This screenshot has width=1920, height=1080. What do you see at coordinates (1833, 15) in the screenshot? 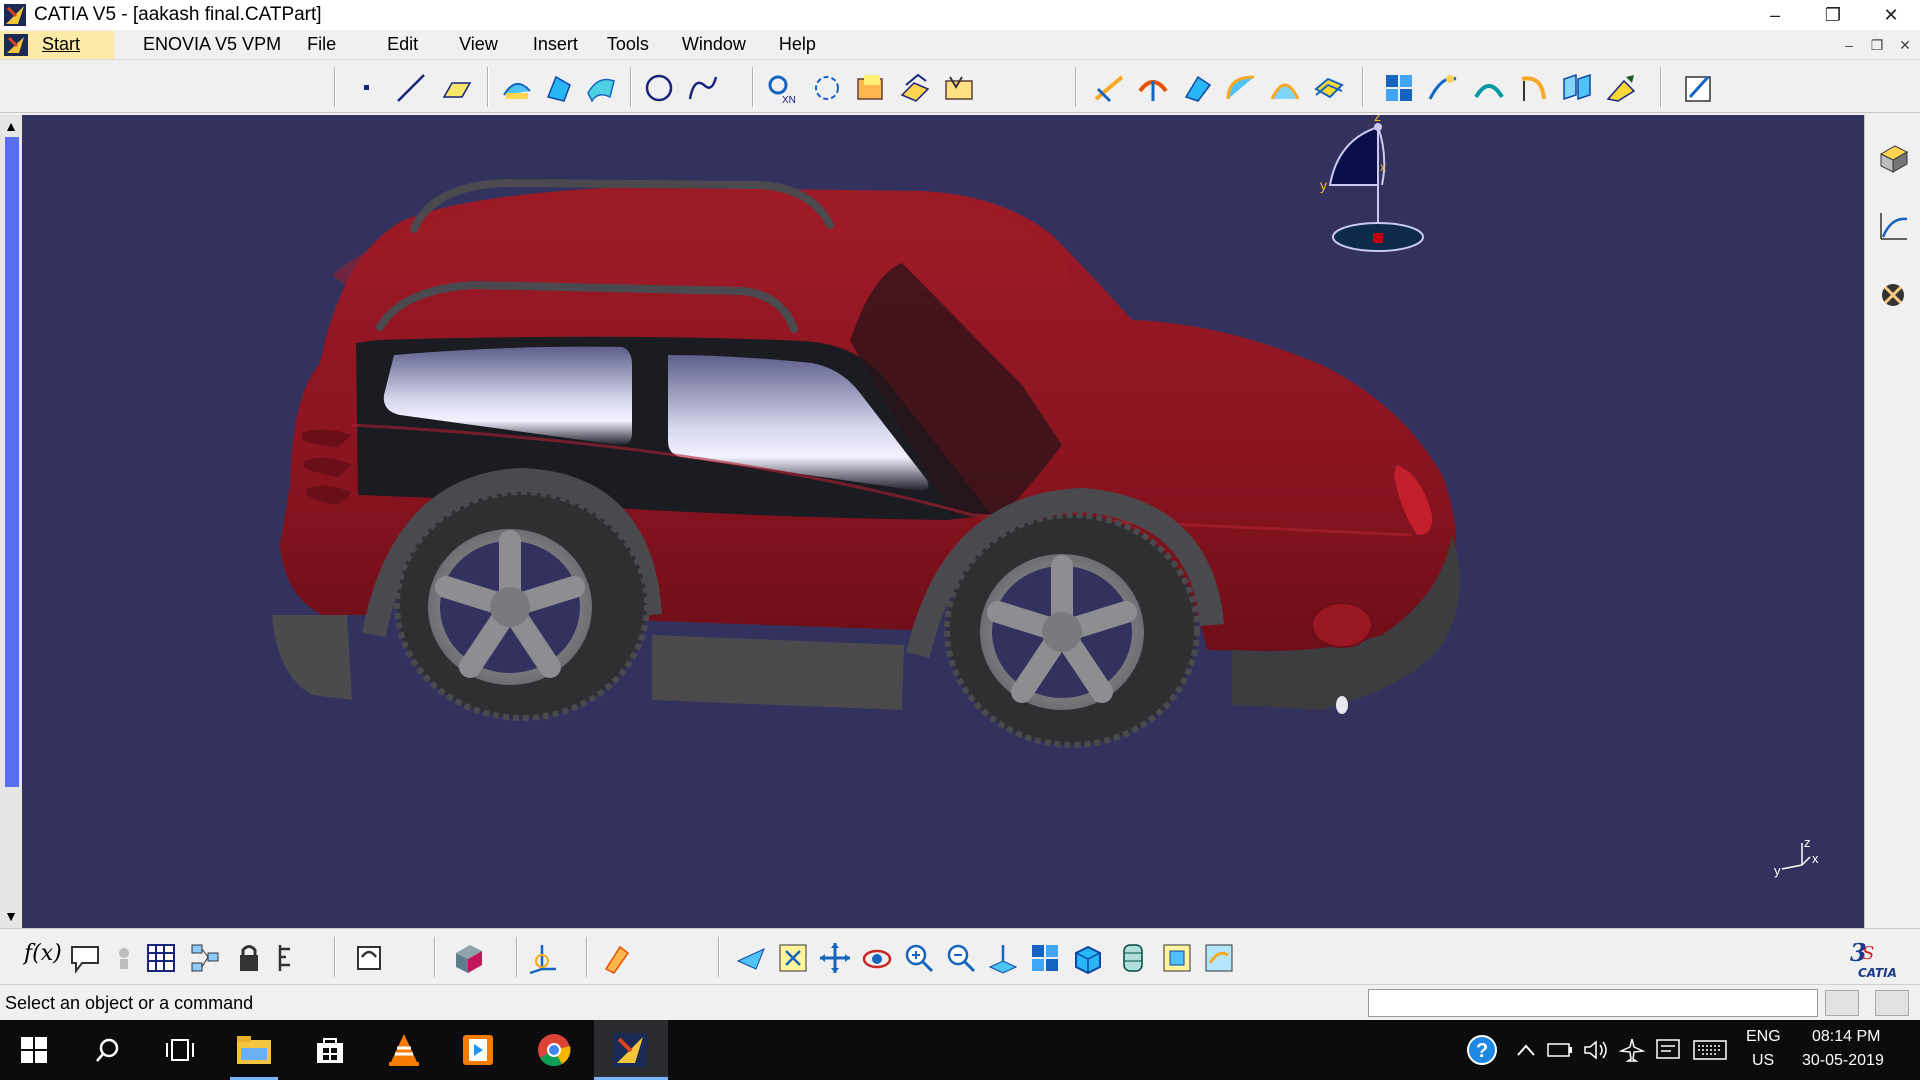
I see `maximize-button: ❐` at bounding box center [1833, 15].